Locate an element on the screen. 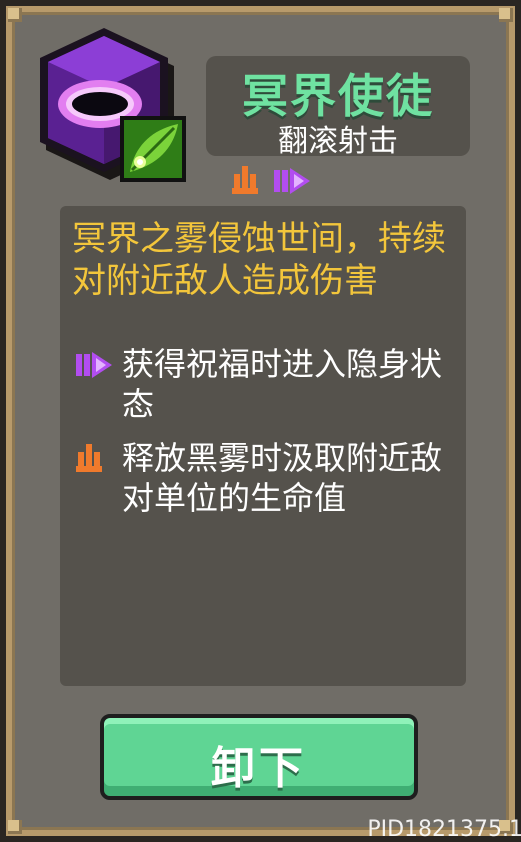  effect-text: 释放黑雾时汲取附近敌对单位的生命值 is located at coordinates (282, 478).